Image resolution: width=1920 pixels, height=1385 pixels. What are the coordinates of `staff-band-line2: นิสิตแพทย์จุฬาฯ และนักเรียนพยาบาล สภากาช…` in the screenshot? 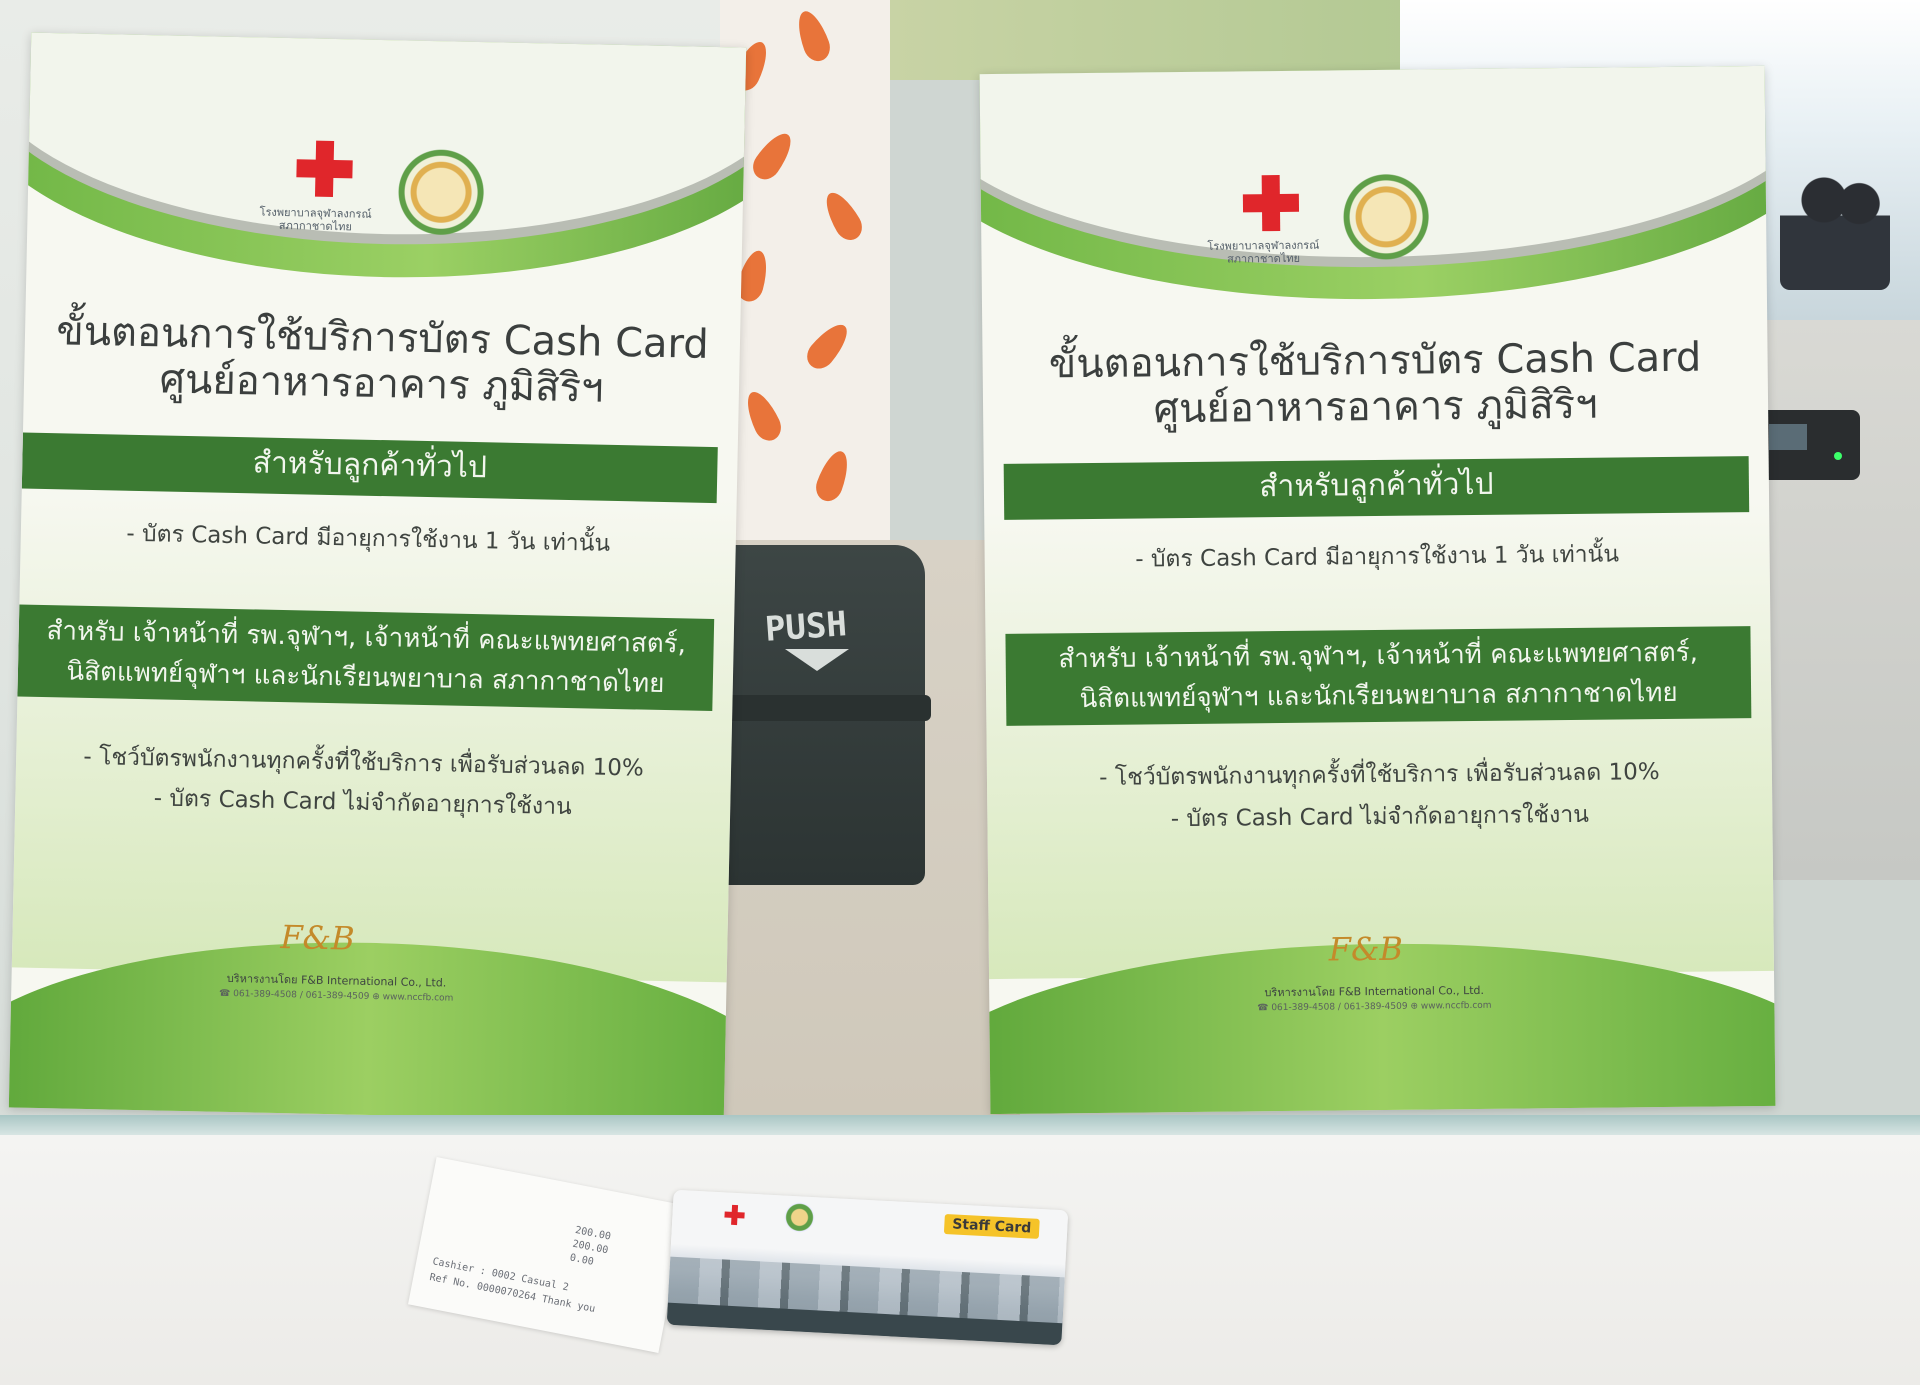 It's located at (1378, 696).